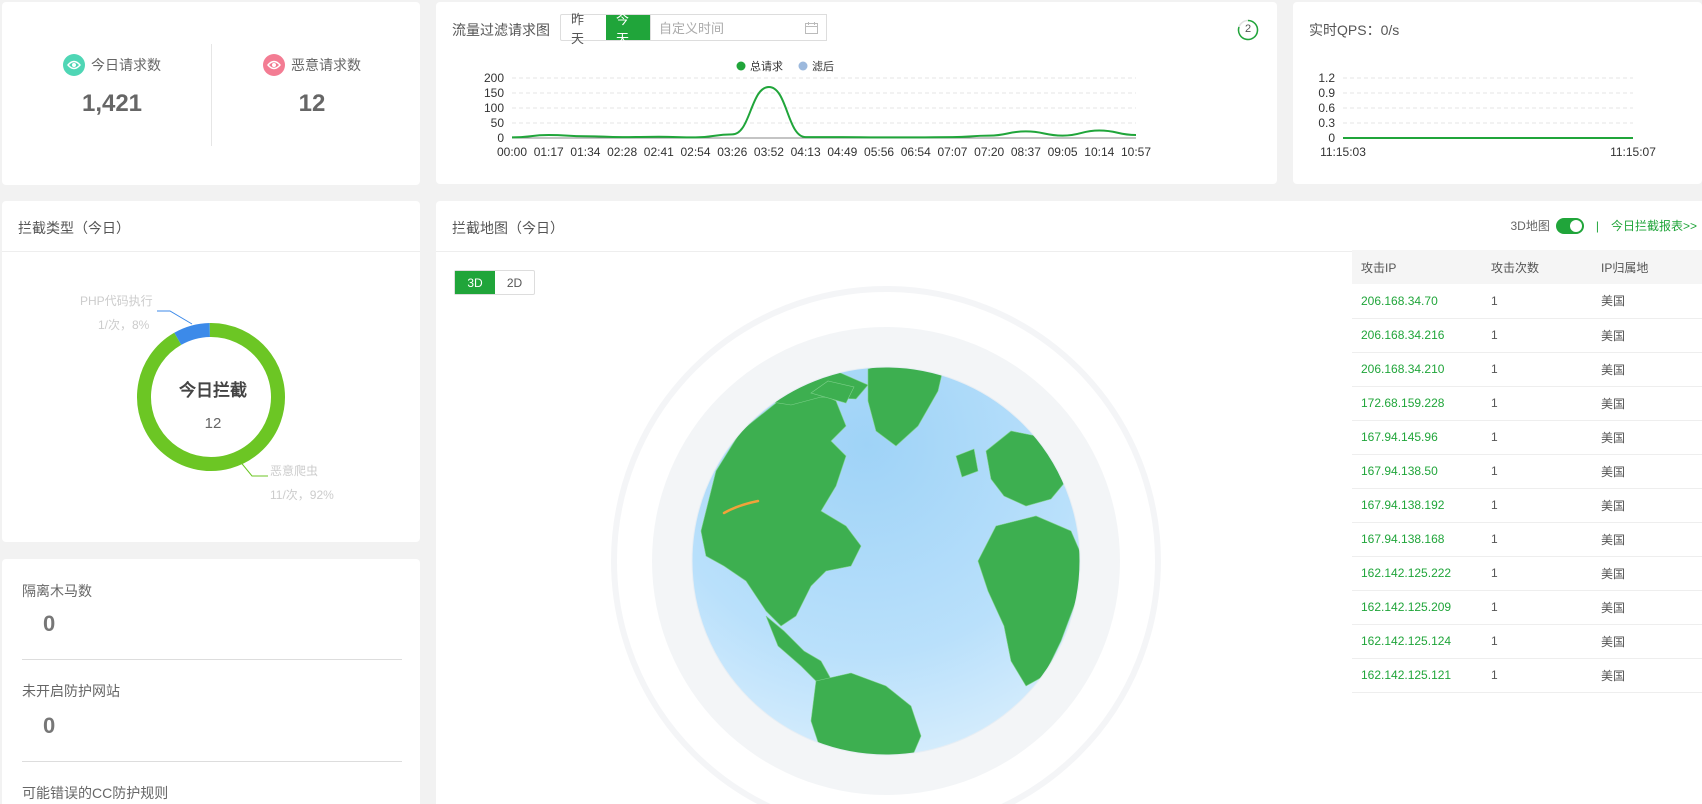  I want to click on cell-ip: 162.142.125.209, so click(1417, 607).